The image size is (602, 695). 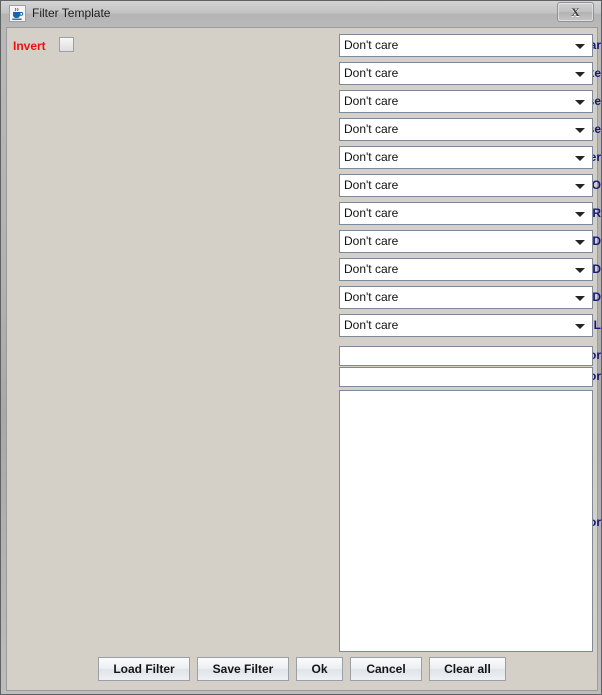 I want to click on combo-rpd: Don't care, so click(x=466, y=241).